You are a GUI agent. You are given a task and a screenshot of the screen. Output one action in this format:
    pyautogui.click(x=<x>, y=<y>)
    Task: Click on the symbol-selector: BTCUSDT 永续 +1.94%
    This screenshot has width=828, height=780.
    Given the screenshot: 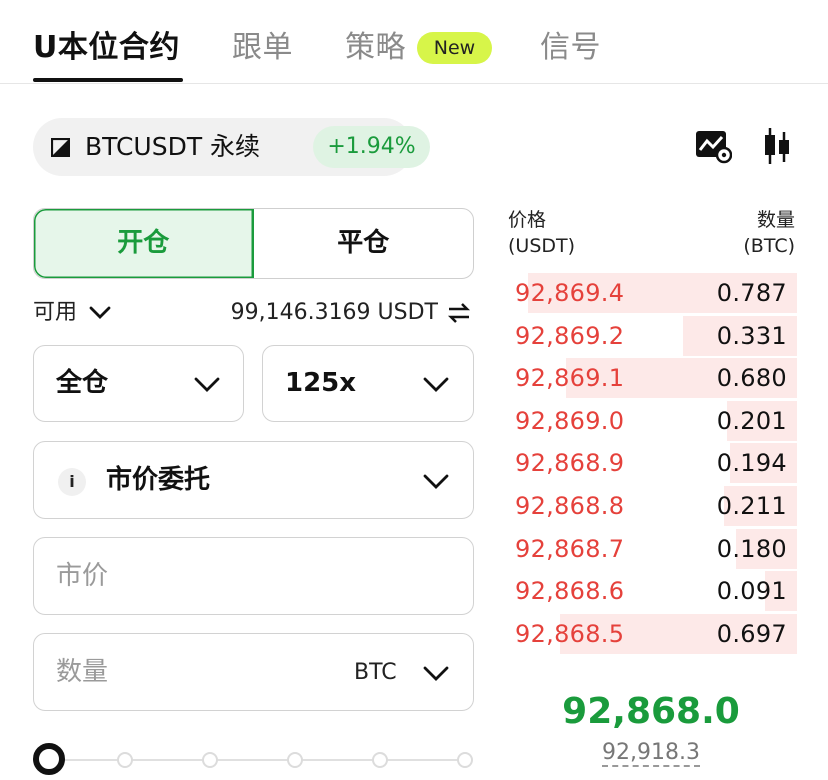 What is the action you would take?
    pyautogui.click(x=231, y=147)
    